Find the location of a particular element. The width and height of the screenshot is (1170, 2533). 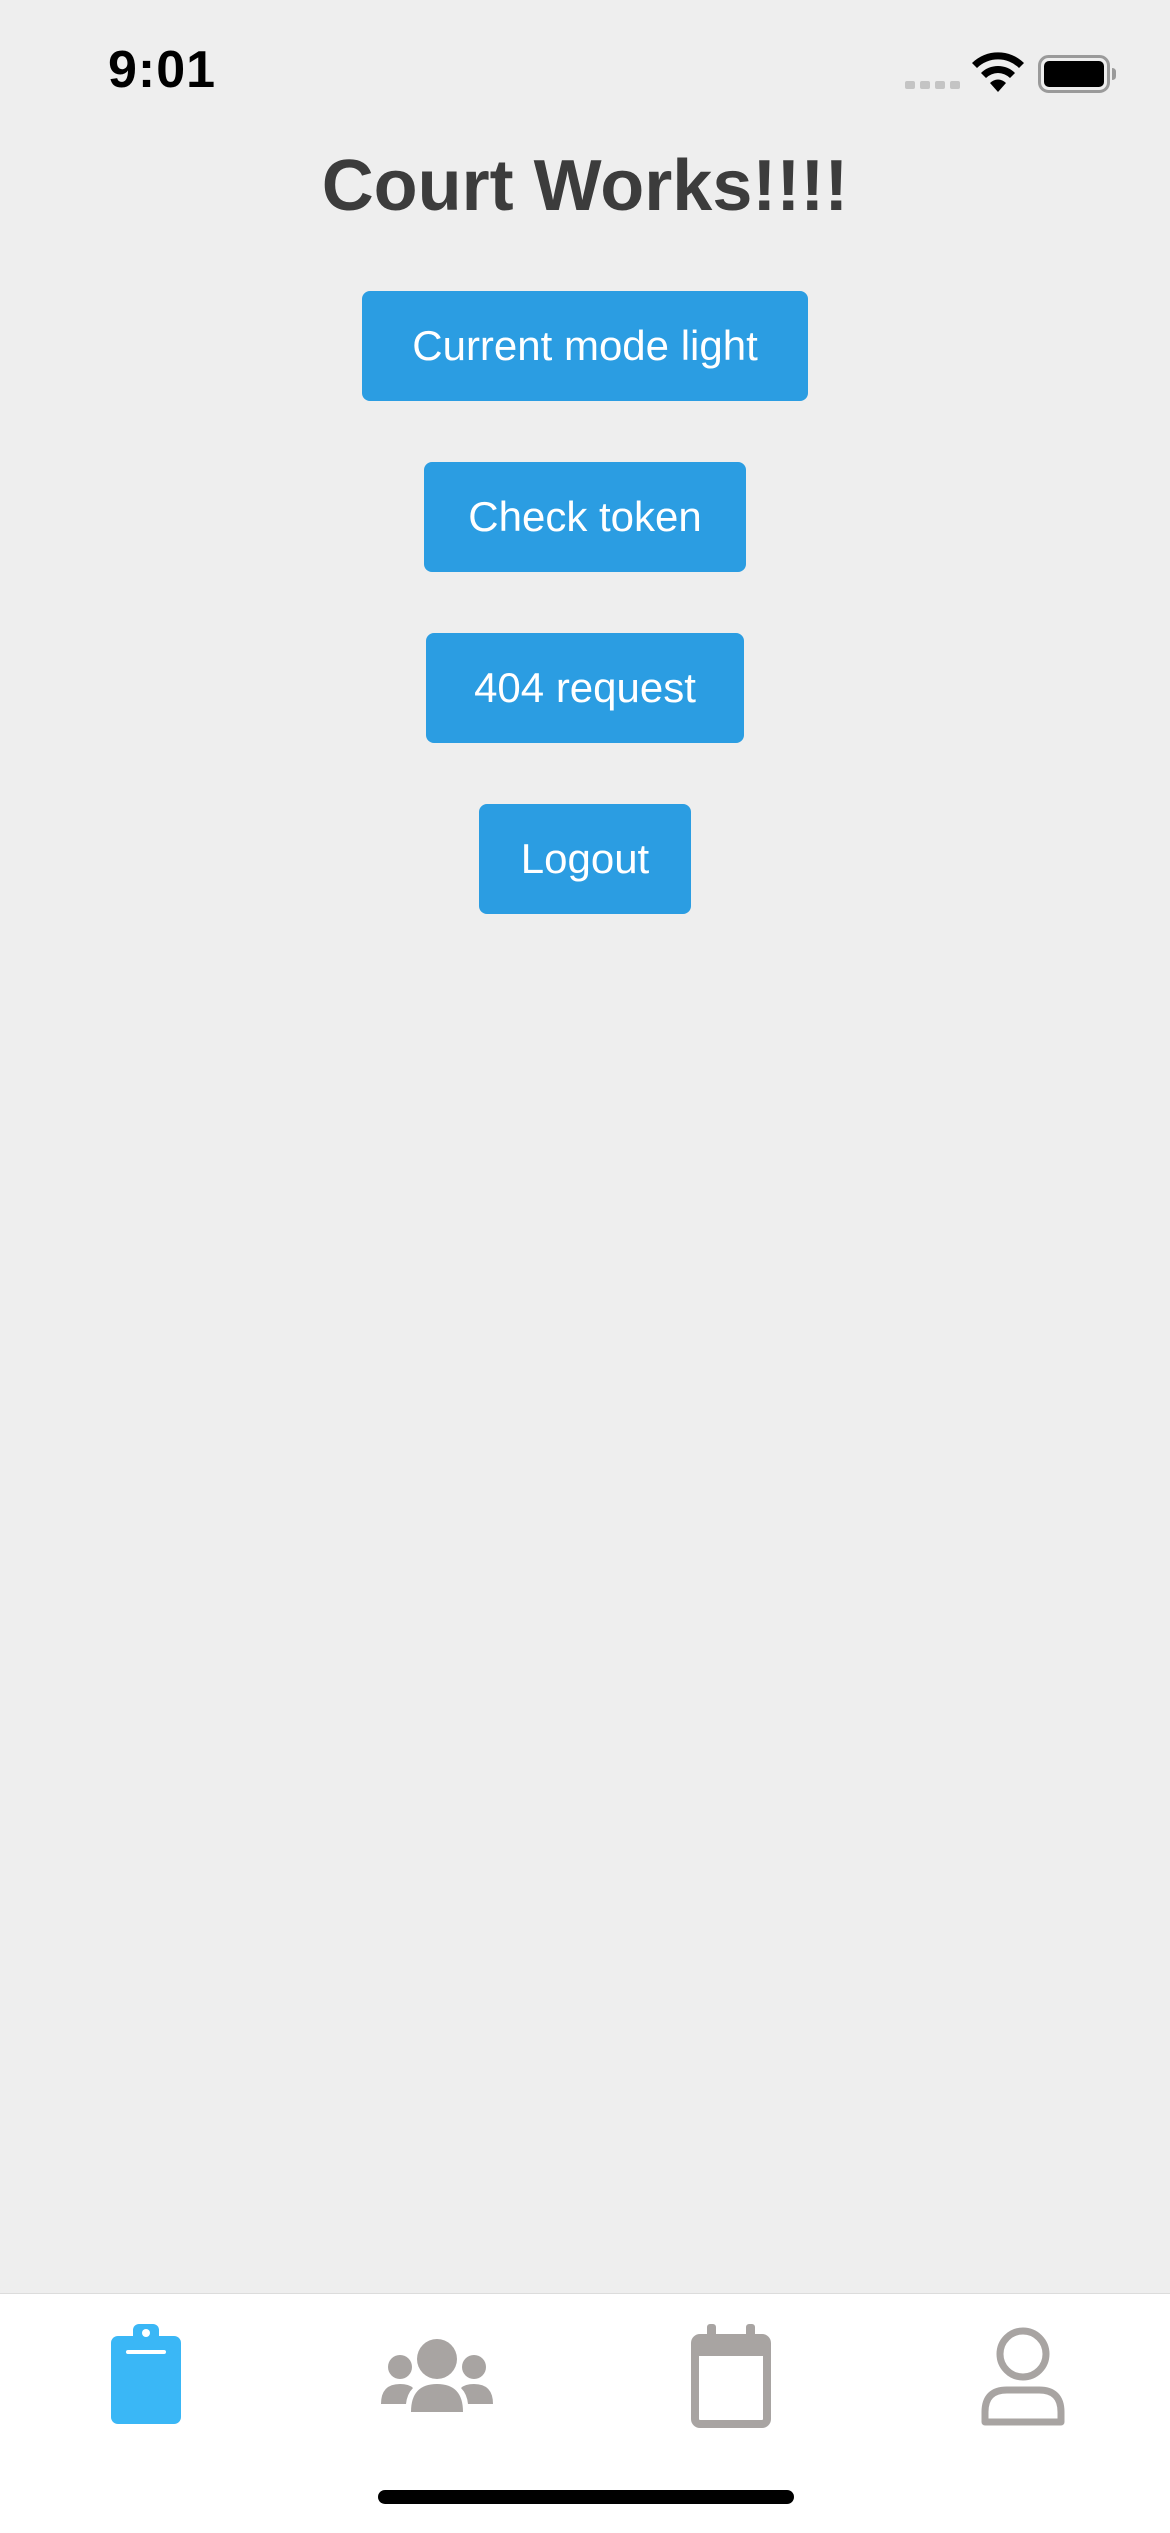

cellular-signal-icon is located at coordinates (932, 85).